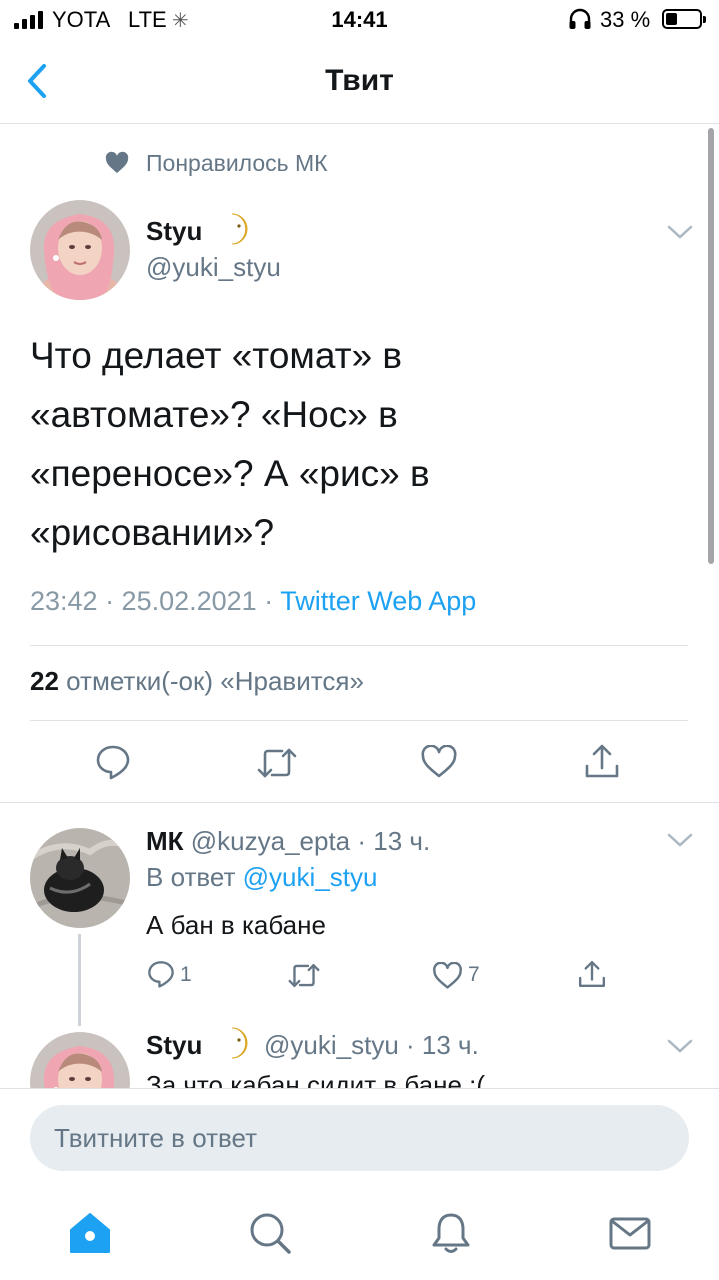 The height and width of the screenshot is (1280, 719). What do you see at coordinates (316, 1079) in the screenshot?
I see `reply-text: За что кабан сидит в бане :(` at bounding box center [316, 1079].